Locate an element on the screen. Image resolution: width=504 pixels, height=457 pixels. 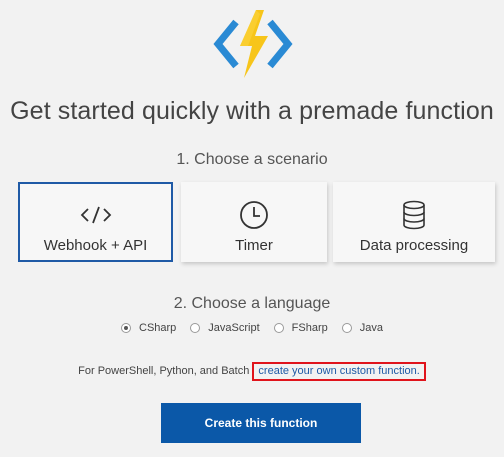
scenario-label: Timer is located at coordinates (254, 245).